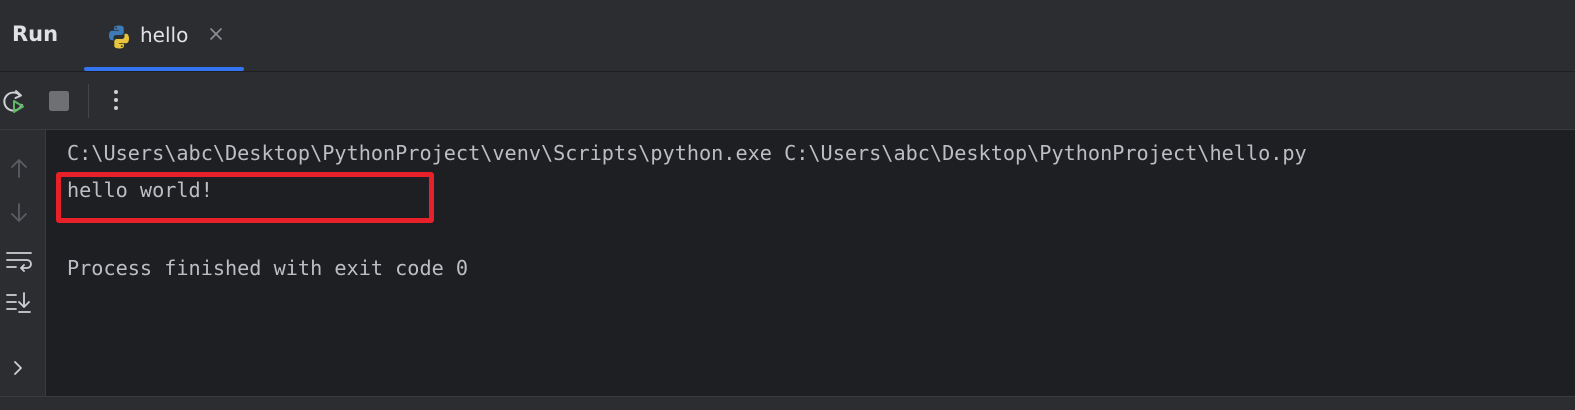  I want to click on run-title: Run, so click(35, 34).